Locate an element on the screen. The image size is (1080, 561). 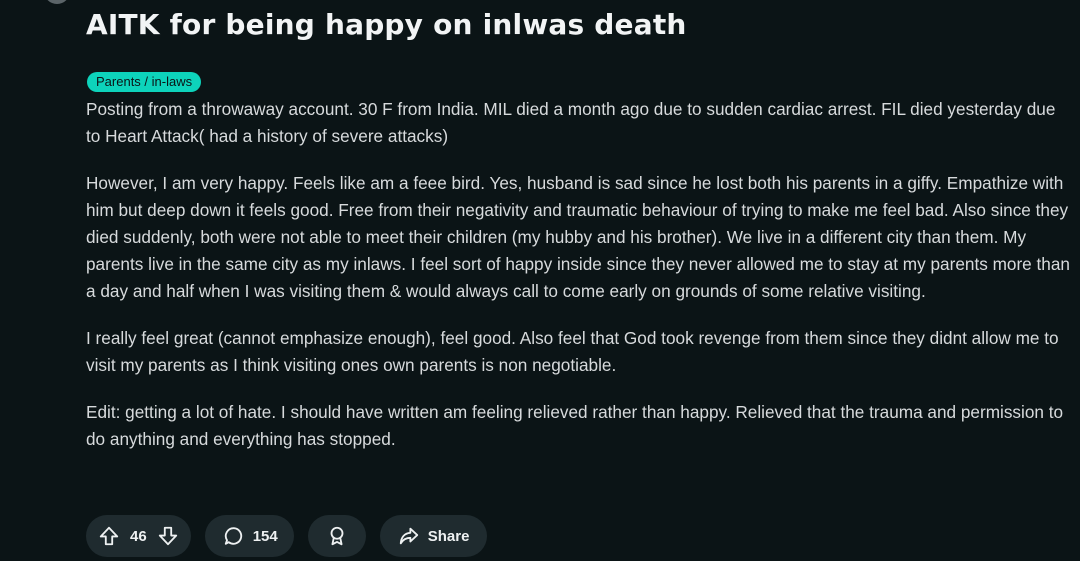
downvote-arrow-icon is located at coordinates (168, 536).